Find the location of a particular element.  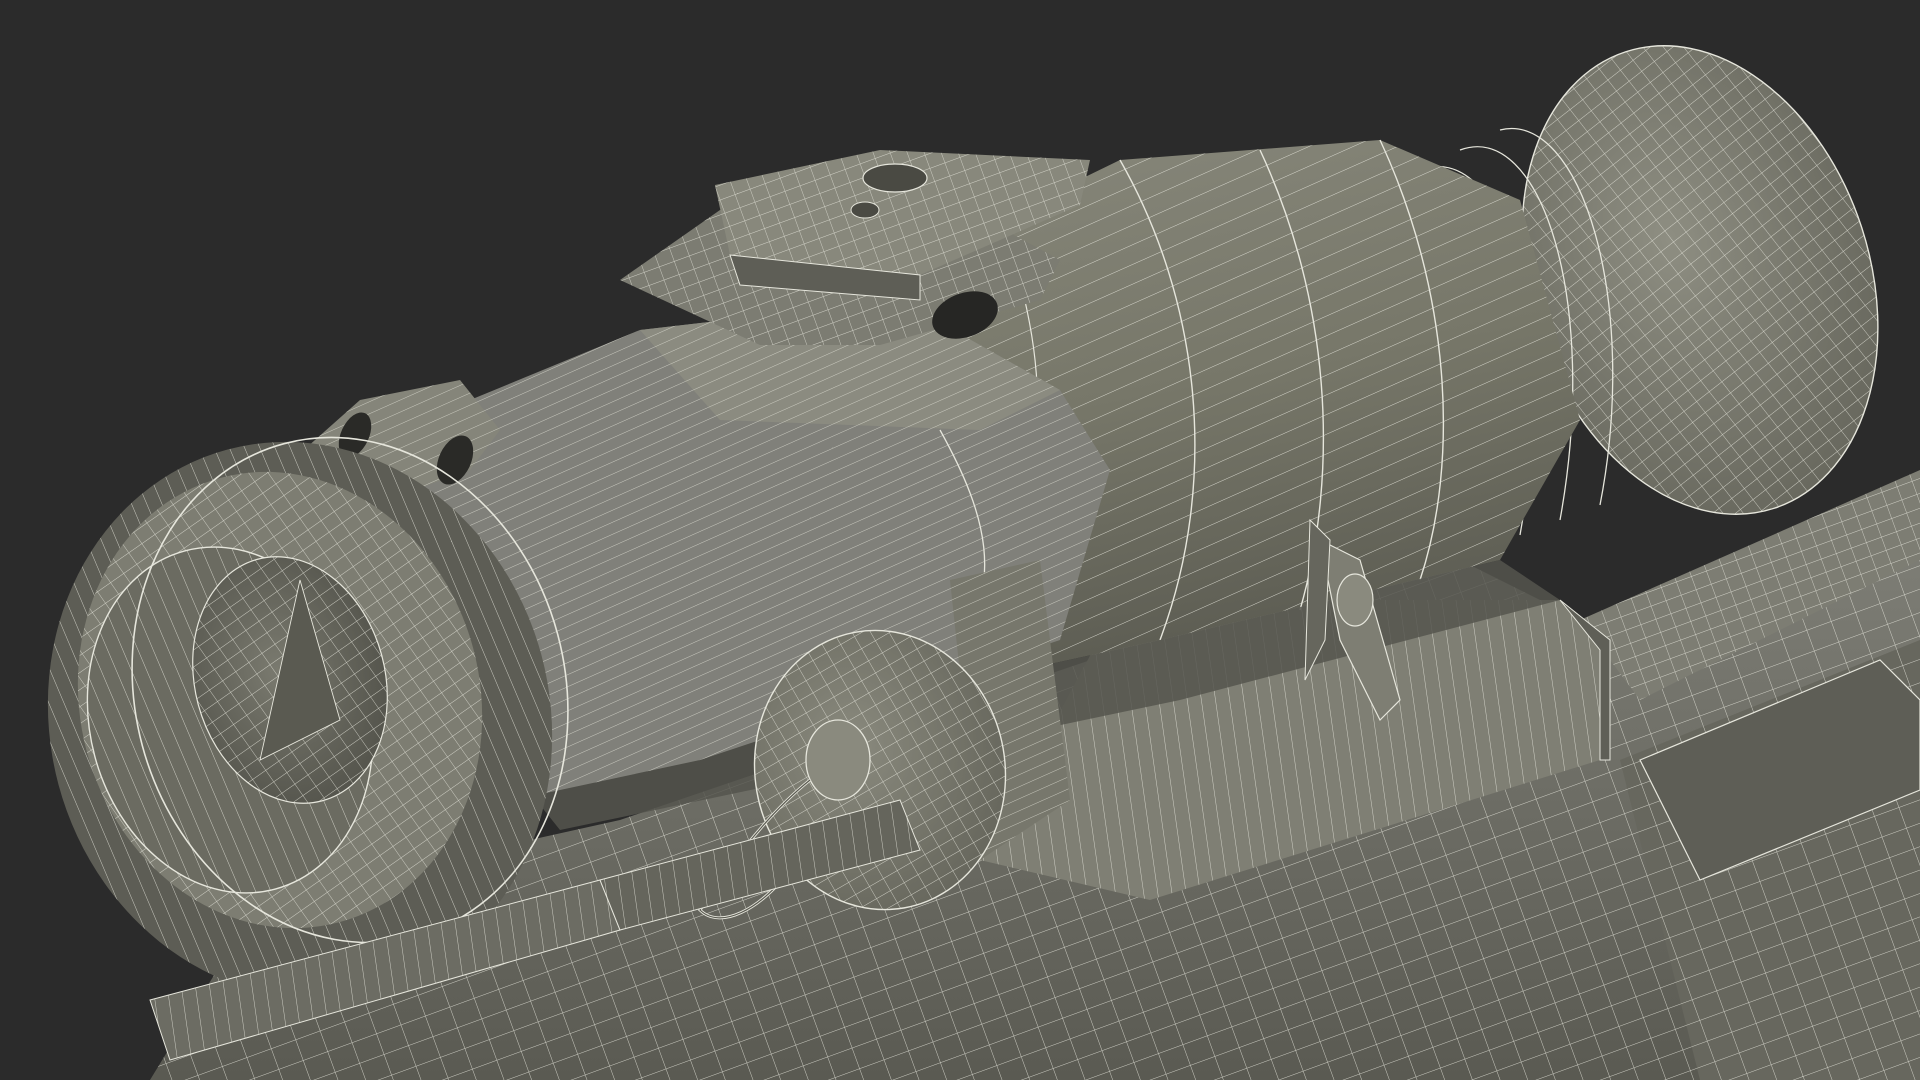

lever-knob is located at coordinates (1355, 600).